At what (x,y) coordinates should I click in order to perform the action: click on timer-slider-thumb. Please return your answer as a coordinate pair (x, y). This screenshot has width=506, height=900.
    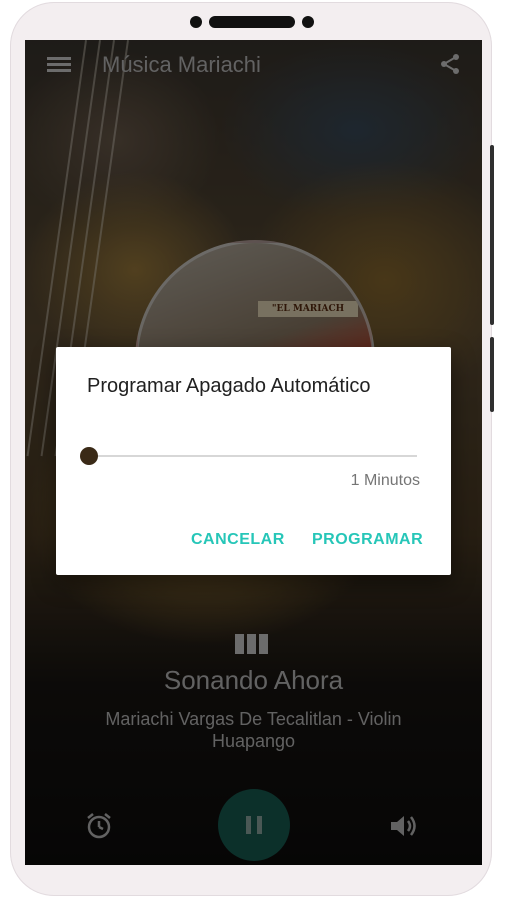
    Looking at the image, I should click on (89, 456).